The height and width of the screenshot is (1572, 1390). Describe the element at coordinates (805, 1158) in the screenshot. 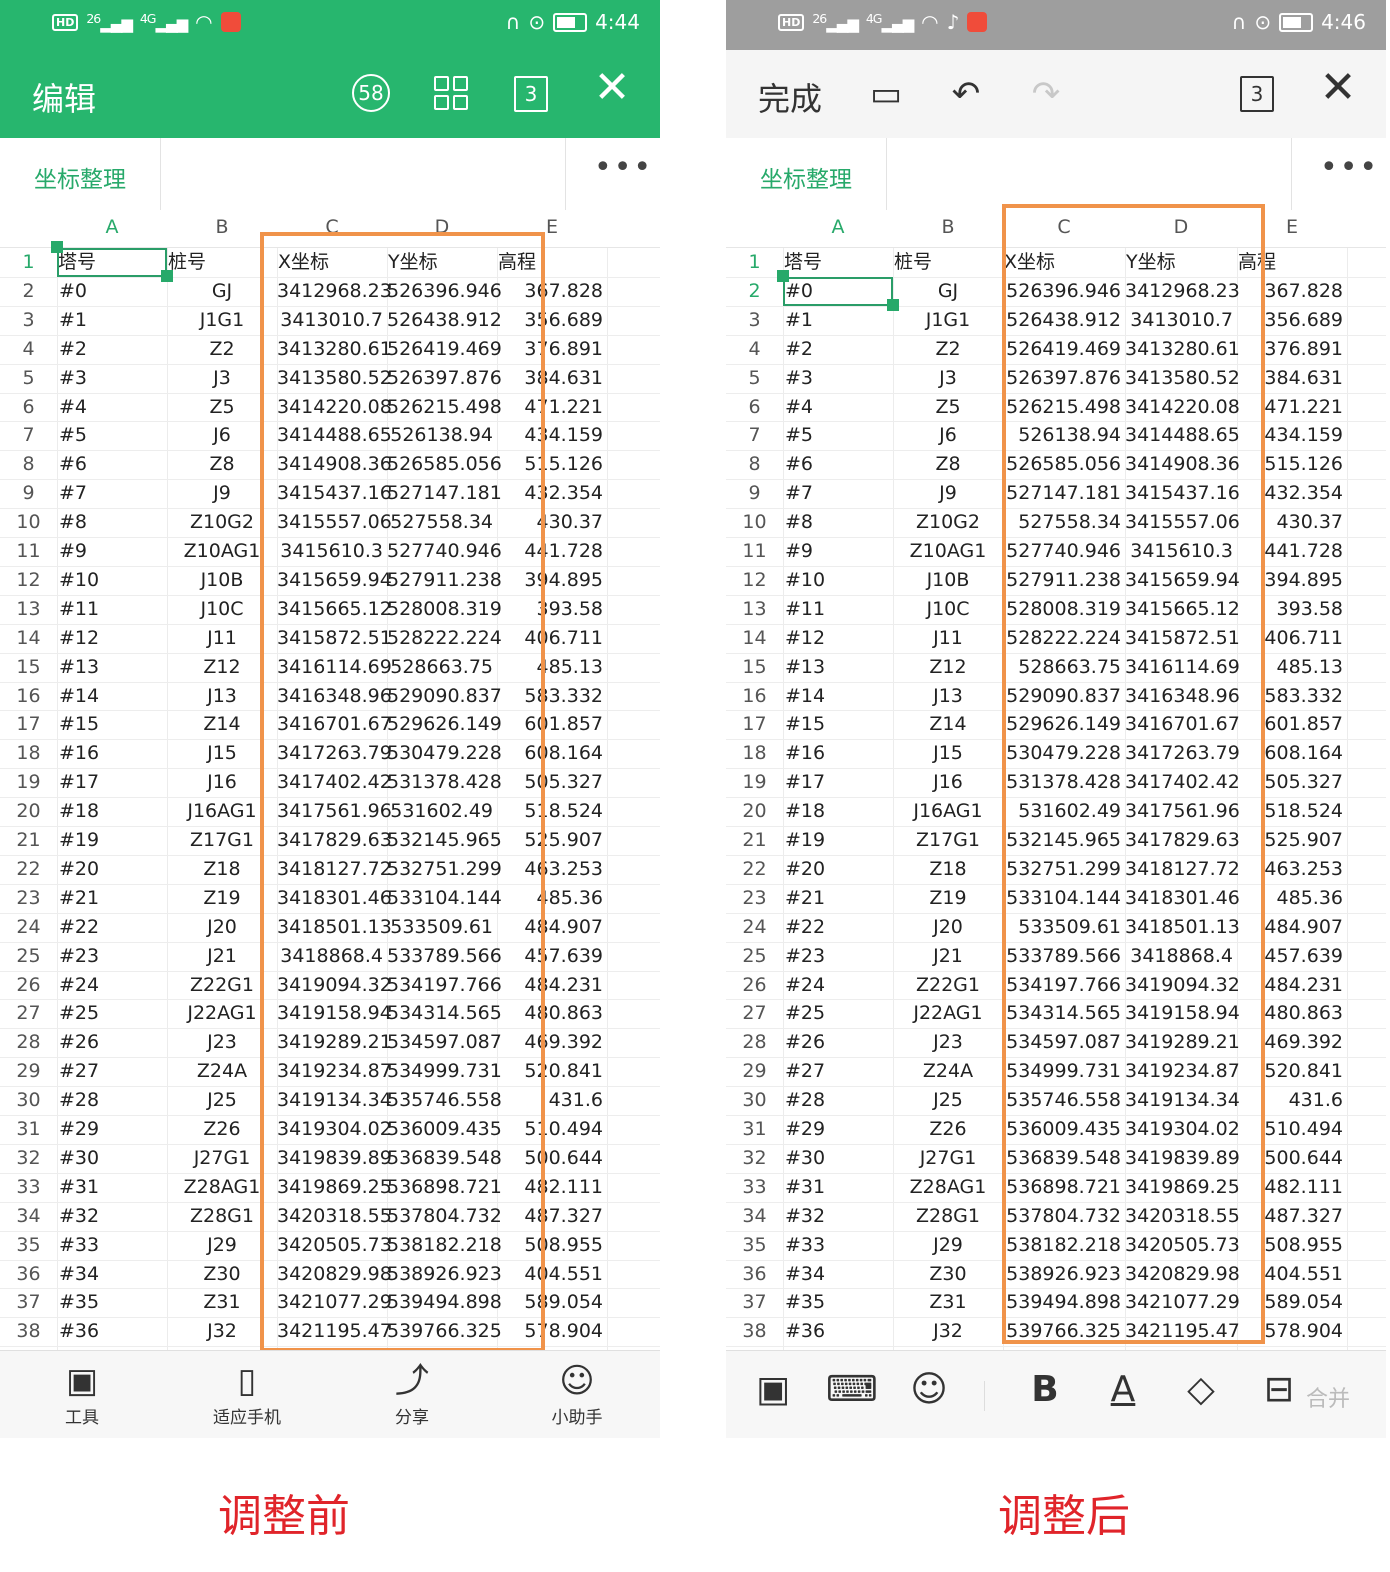

I see `table-cell: #30` at that location.